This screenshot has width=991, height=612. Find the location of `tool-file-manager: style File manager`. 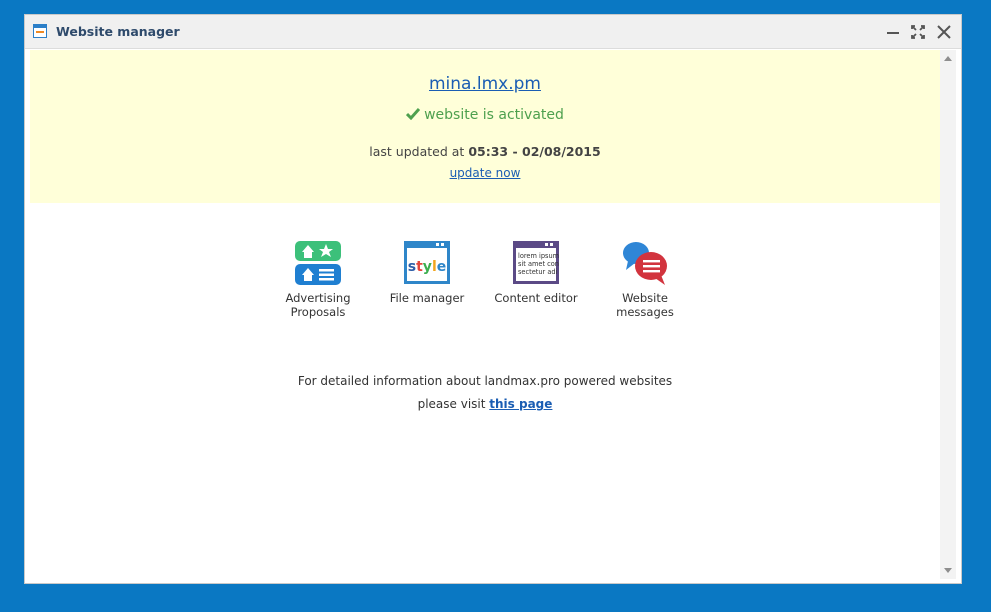

tool-file-manager: style File manager is located at coordinates (427, 272).